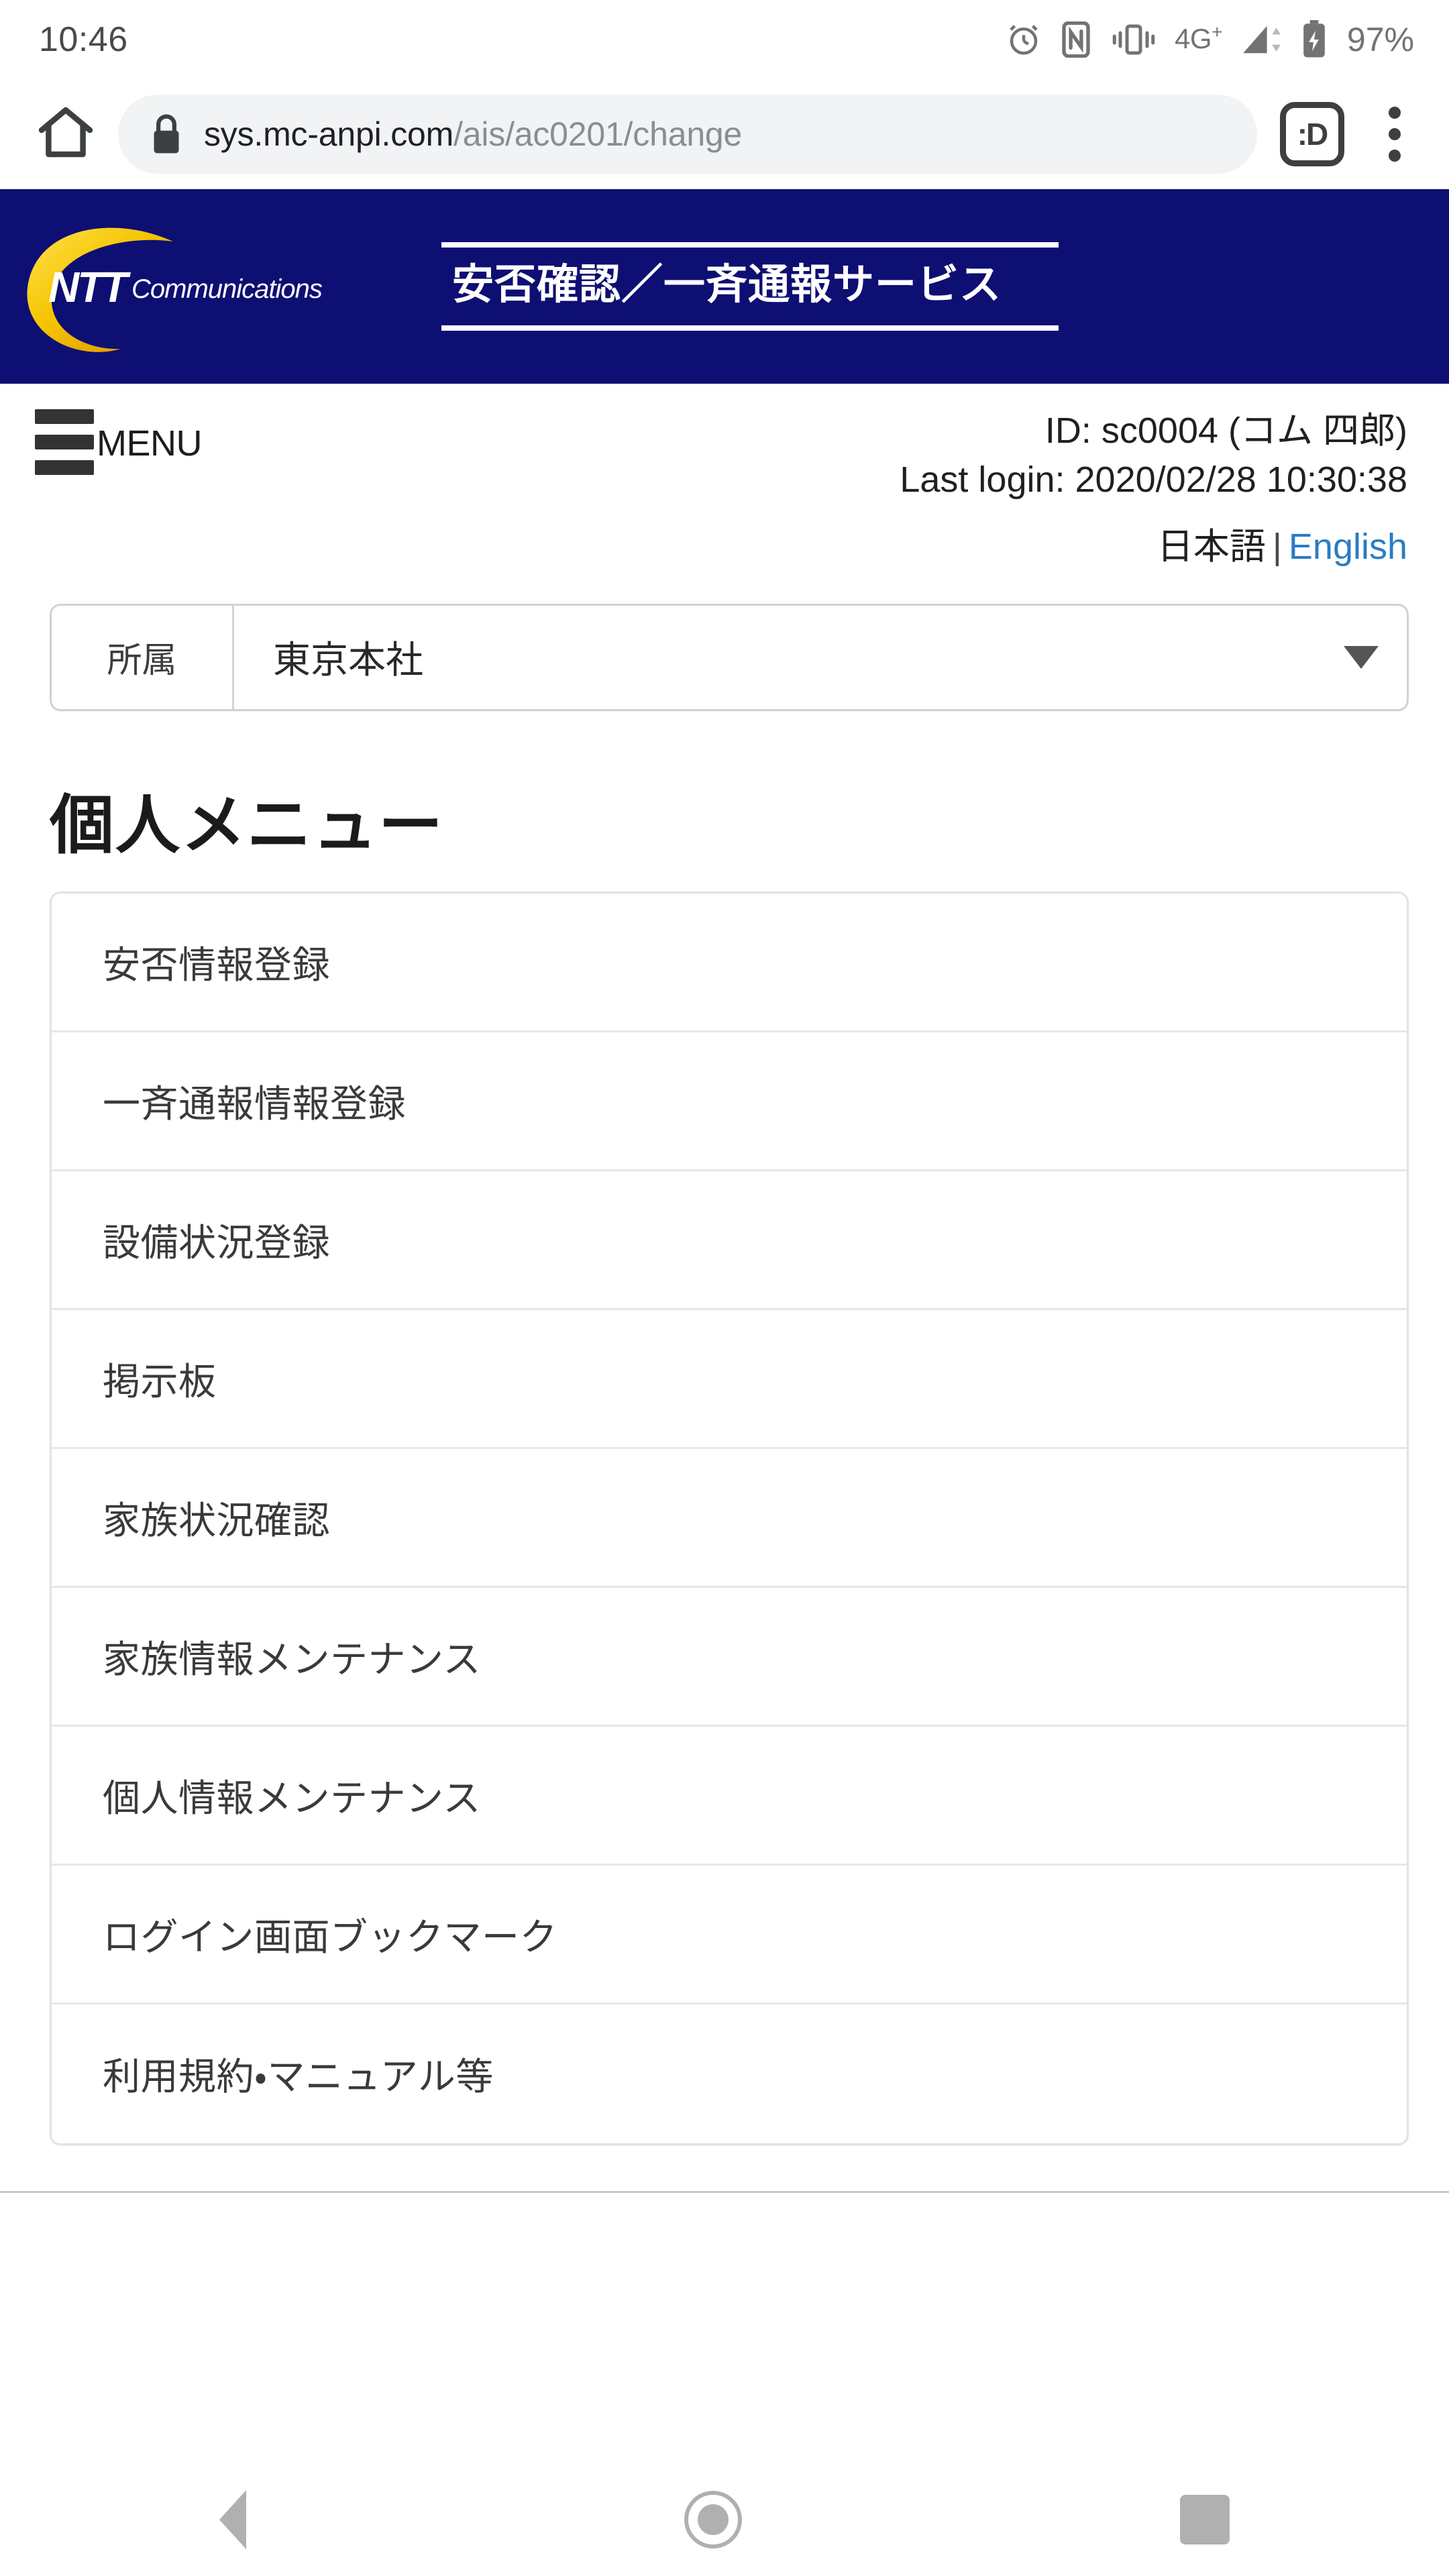 Image resolution: width=1449 pixels, height=2576 pixels. Describe the element at coordinates (254, 1103) in the screenshot. I see `list-item-label: 一斉通報情報登録` at that location.